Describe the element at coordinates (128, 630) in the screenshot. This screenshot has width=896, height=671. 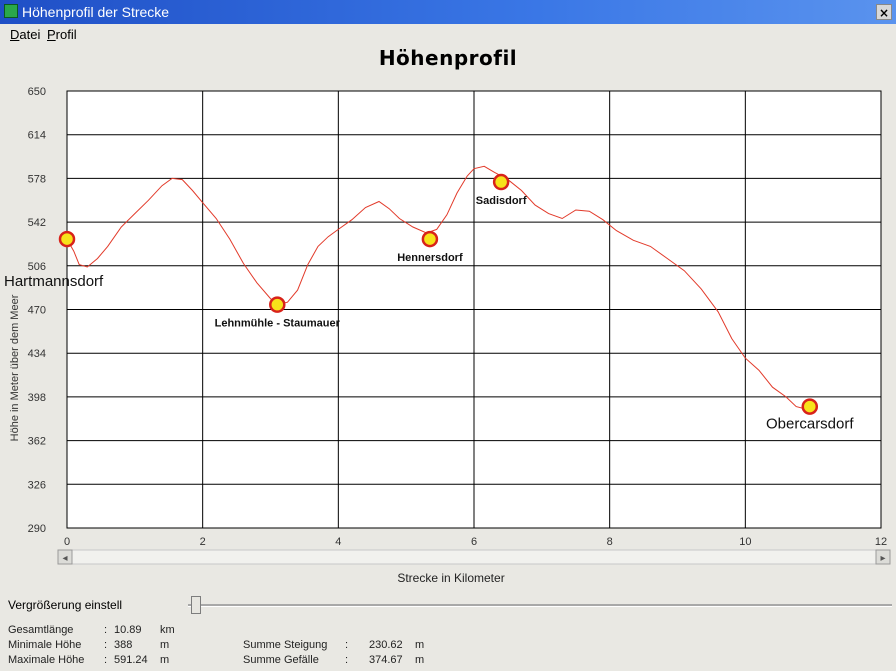
I see `stat-value: 10.89` at that location.